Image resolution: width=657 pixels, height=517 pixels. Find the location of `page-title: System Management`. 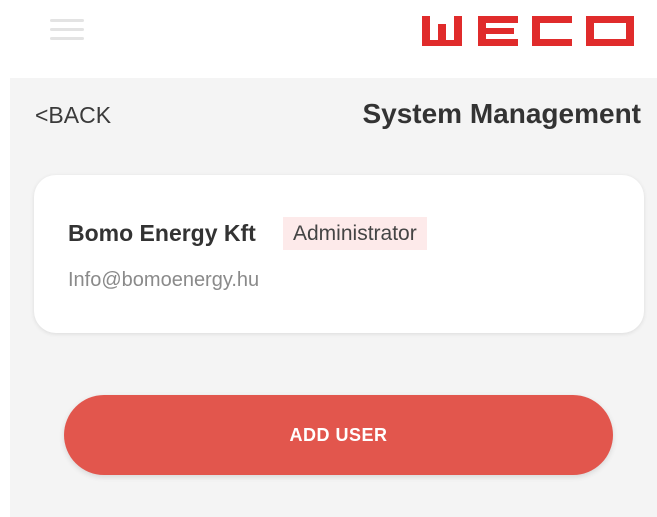

page-title: System Management is located at coordinates (501, 113).